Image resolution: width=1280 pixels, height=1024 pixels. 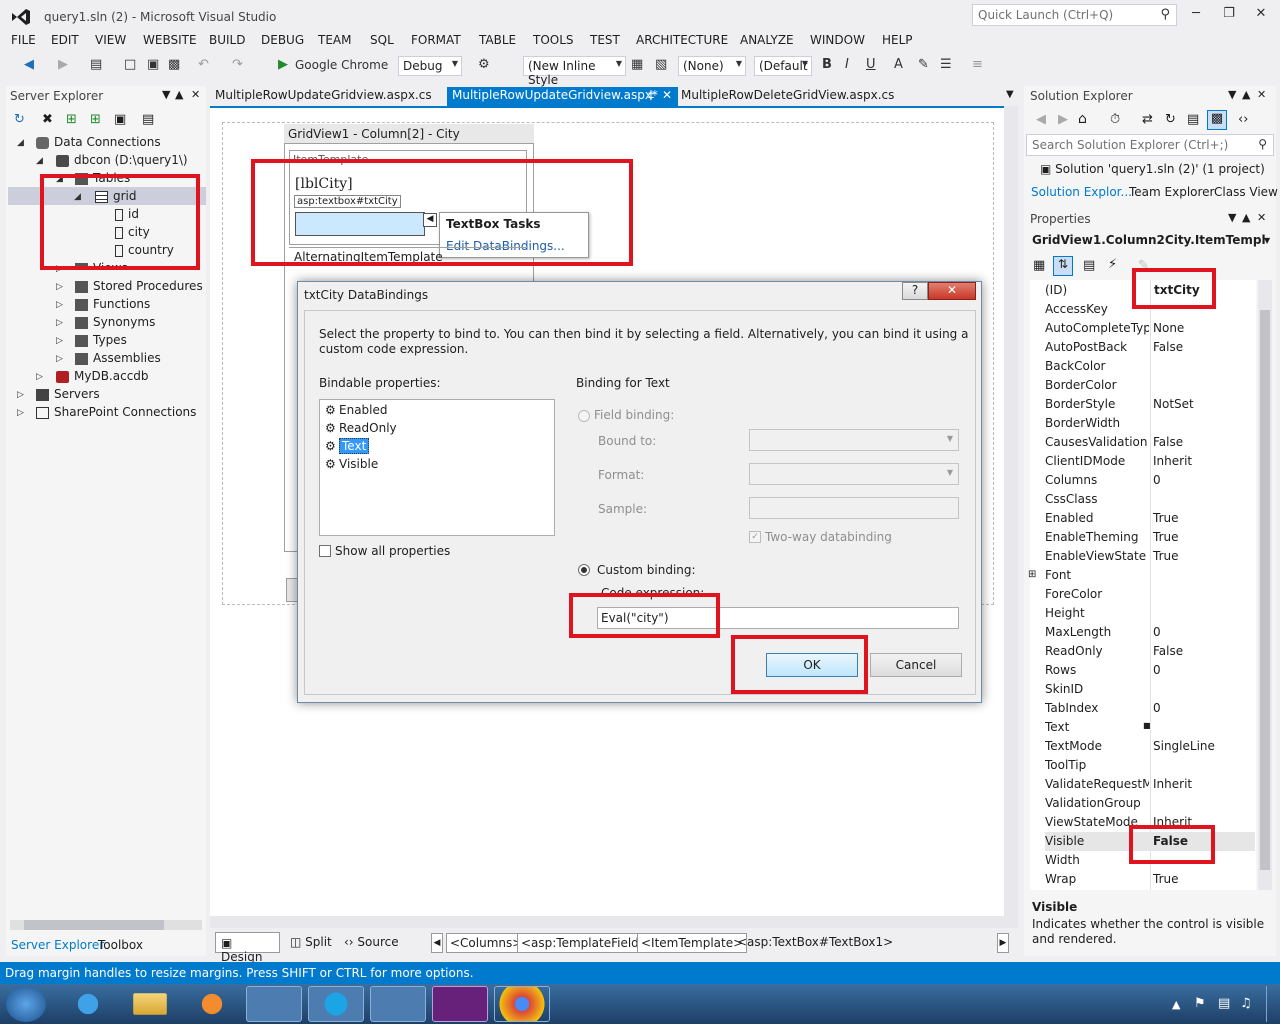 I want to click on tree-synonyms: Synonyms, so click(x=115, y=322).